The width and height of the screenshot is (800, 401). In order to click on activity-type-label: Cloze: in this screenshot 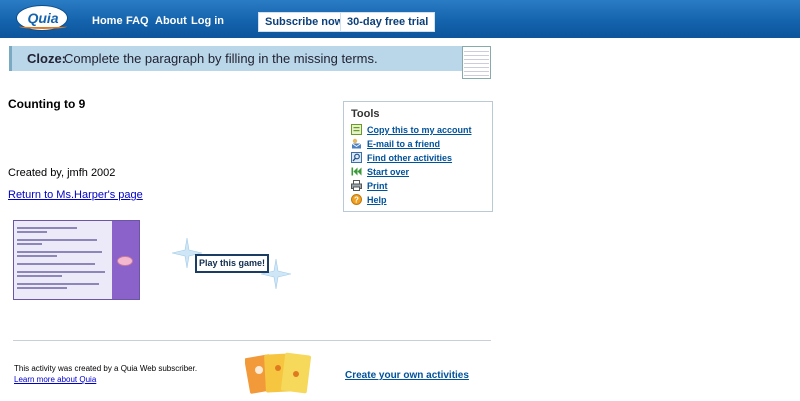, I will do `click(46, 58)`.